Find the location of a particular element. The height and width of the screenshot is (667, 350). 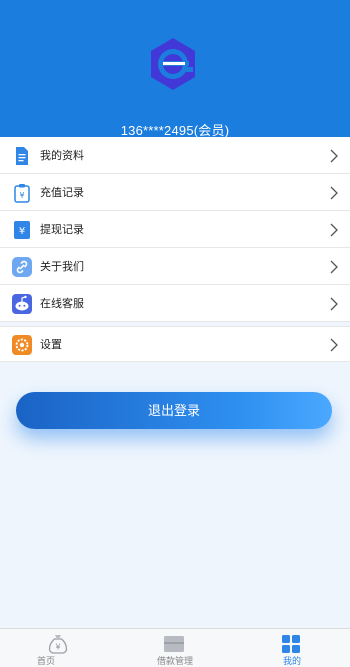

grid-icon is located at coordinates (291, 644).